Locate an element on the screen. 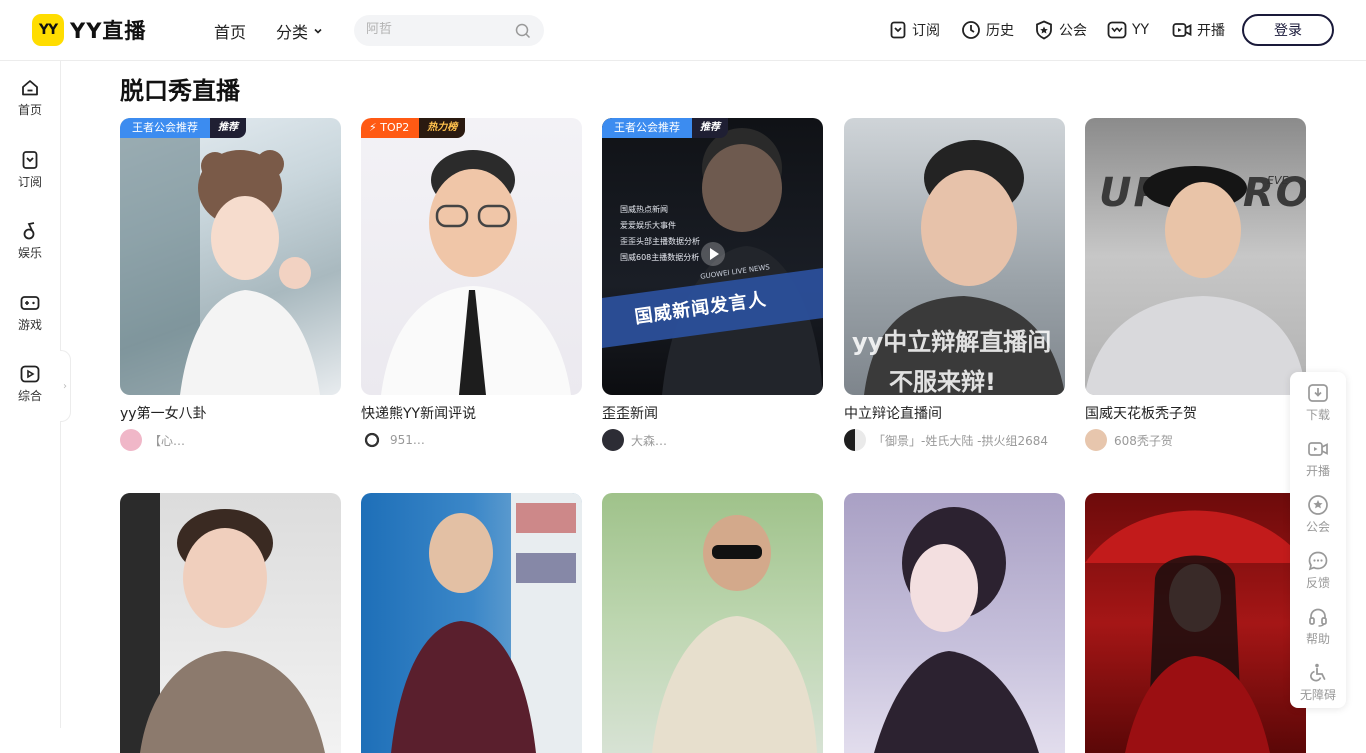 This screenshot has width=1366, height=753. guild-shield-icon is located at coordinates (1318, 505).